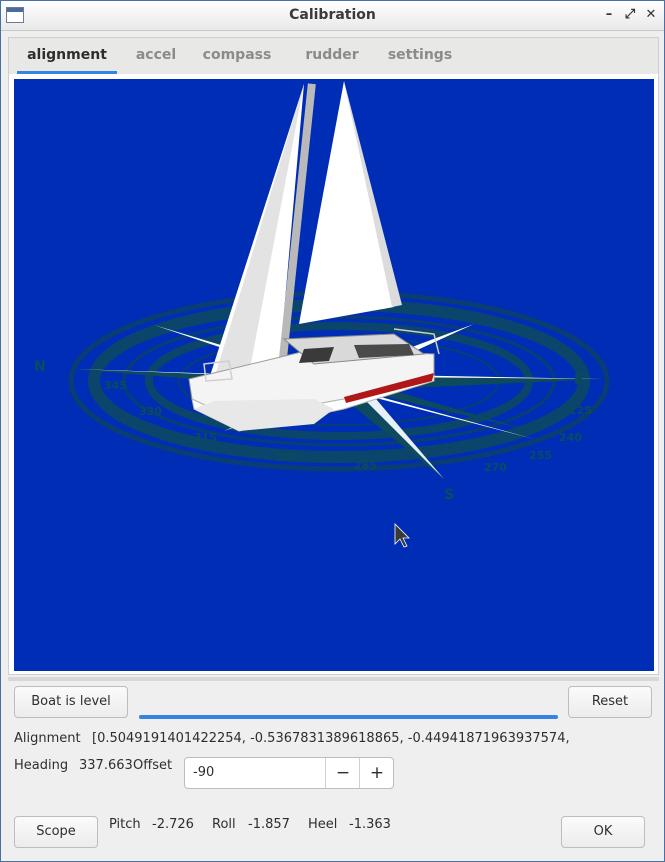  I want to click on minimize-icon: –, so click(609, 15).